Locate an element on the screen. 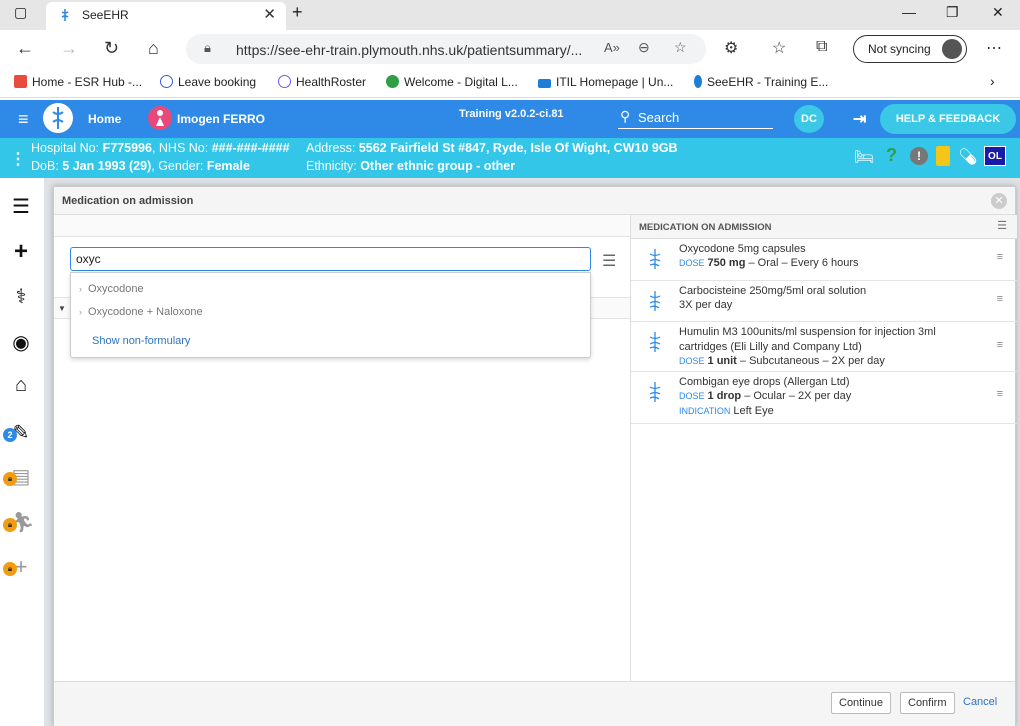 The height and width of the screenshot is (726, 1020). help-feedback-button: HELP & FEEDBACK is located at coordinates (948, 119).